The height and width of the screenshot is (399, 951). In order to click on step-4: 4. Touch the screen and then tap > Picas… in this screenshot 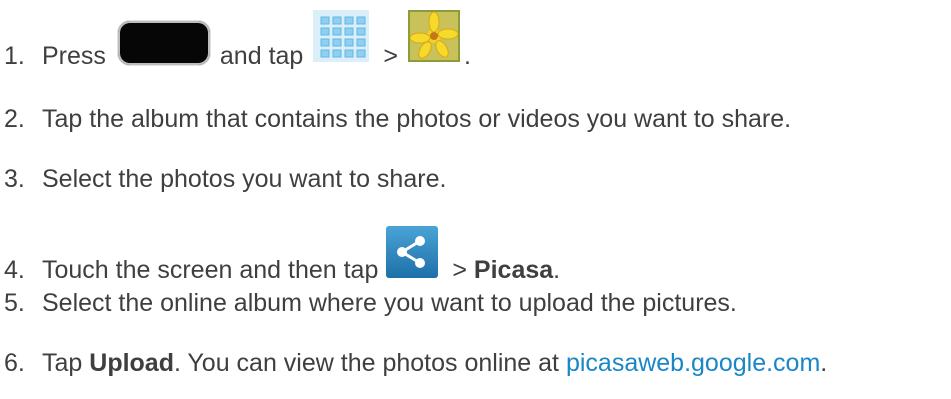, I will do `click(282, 255)`.